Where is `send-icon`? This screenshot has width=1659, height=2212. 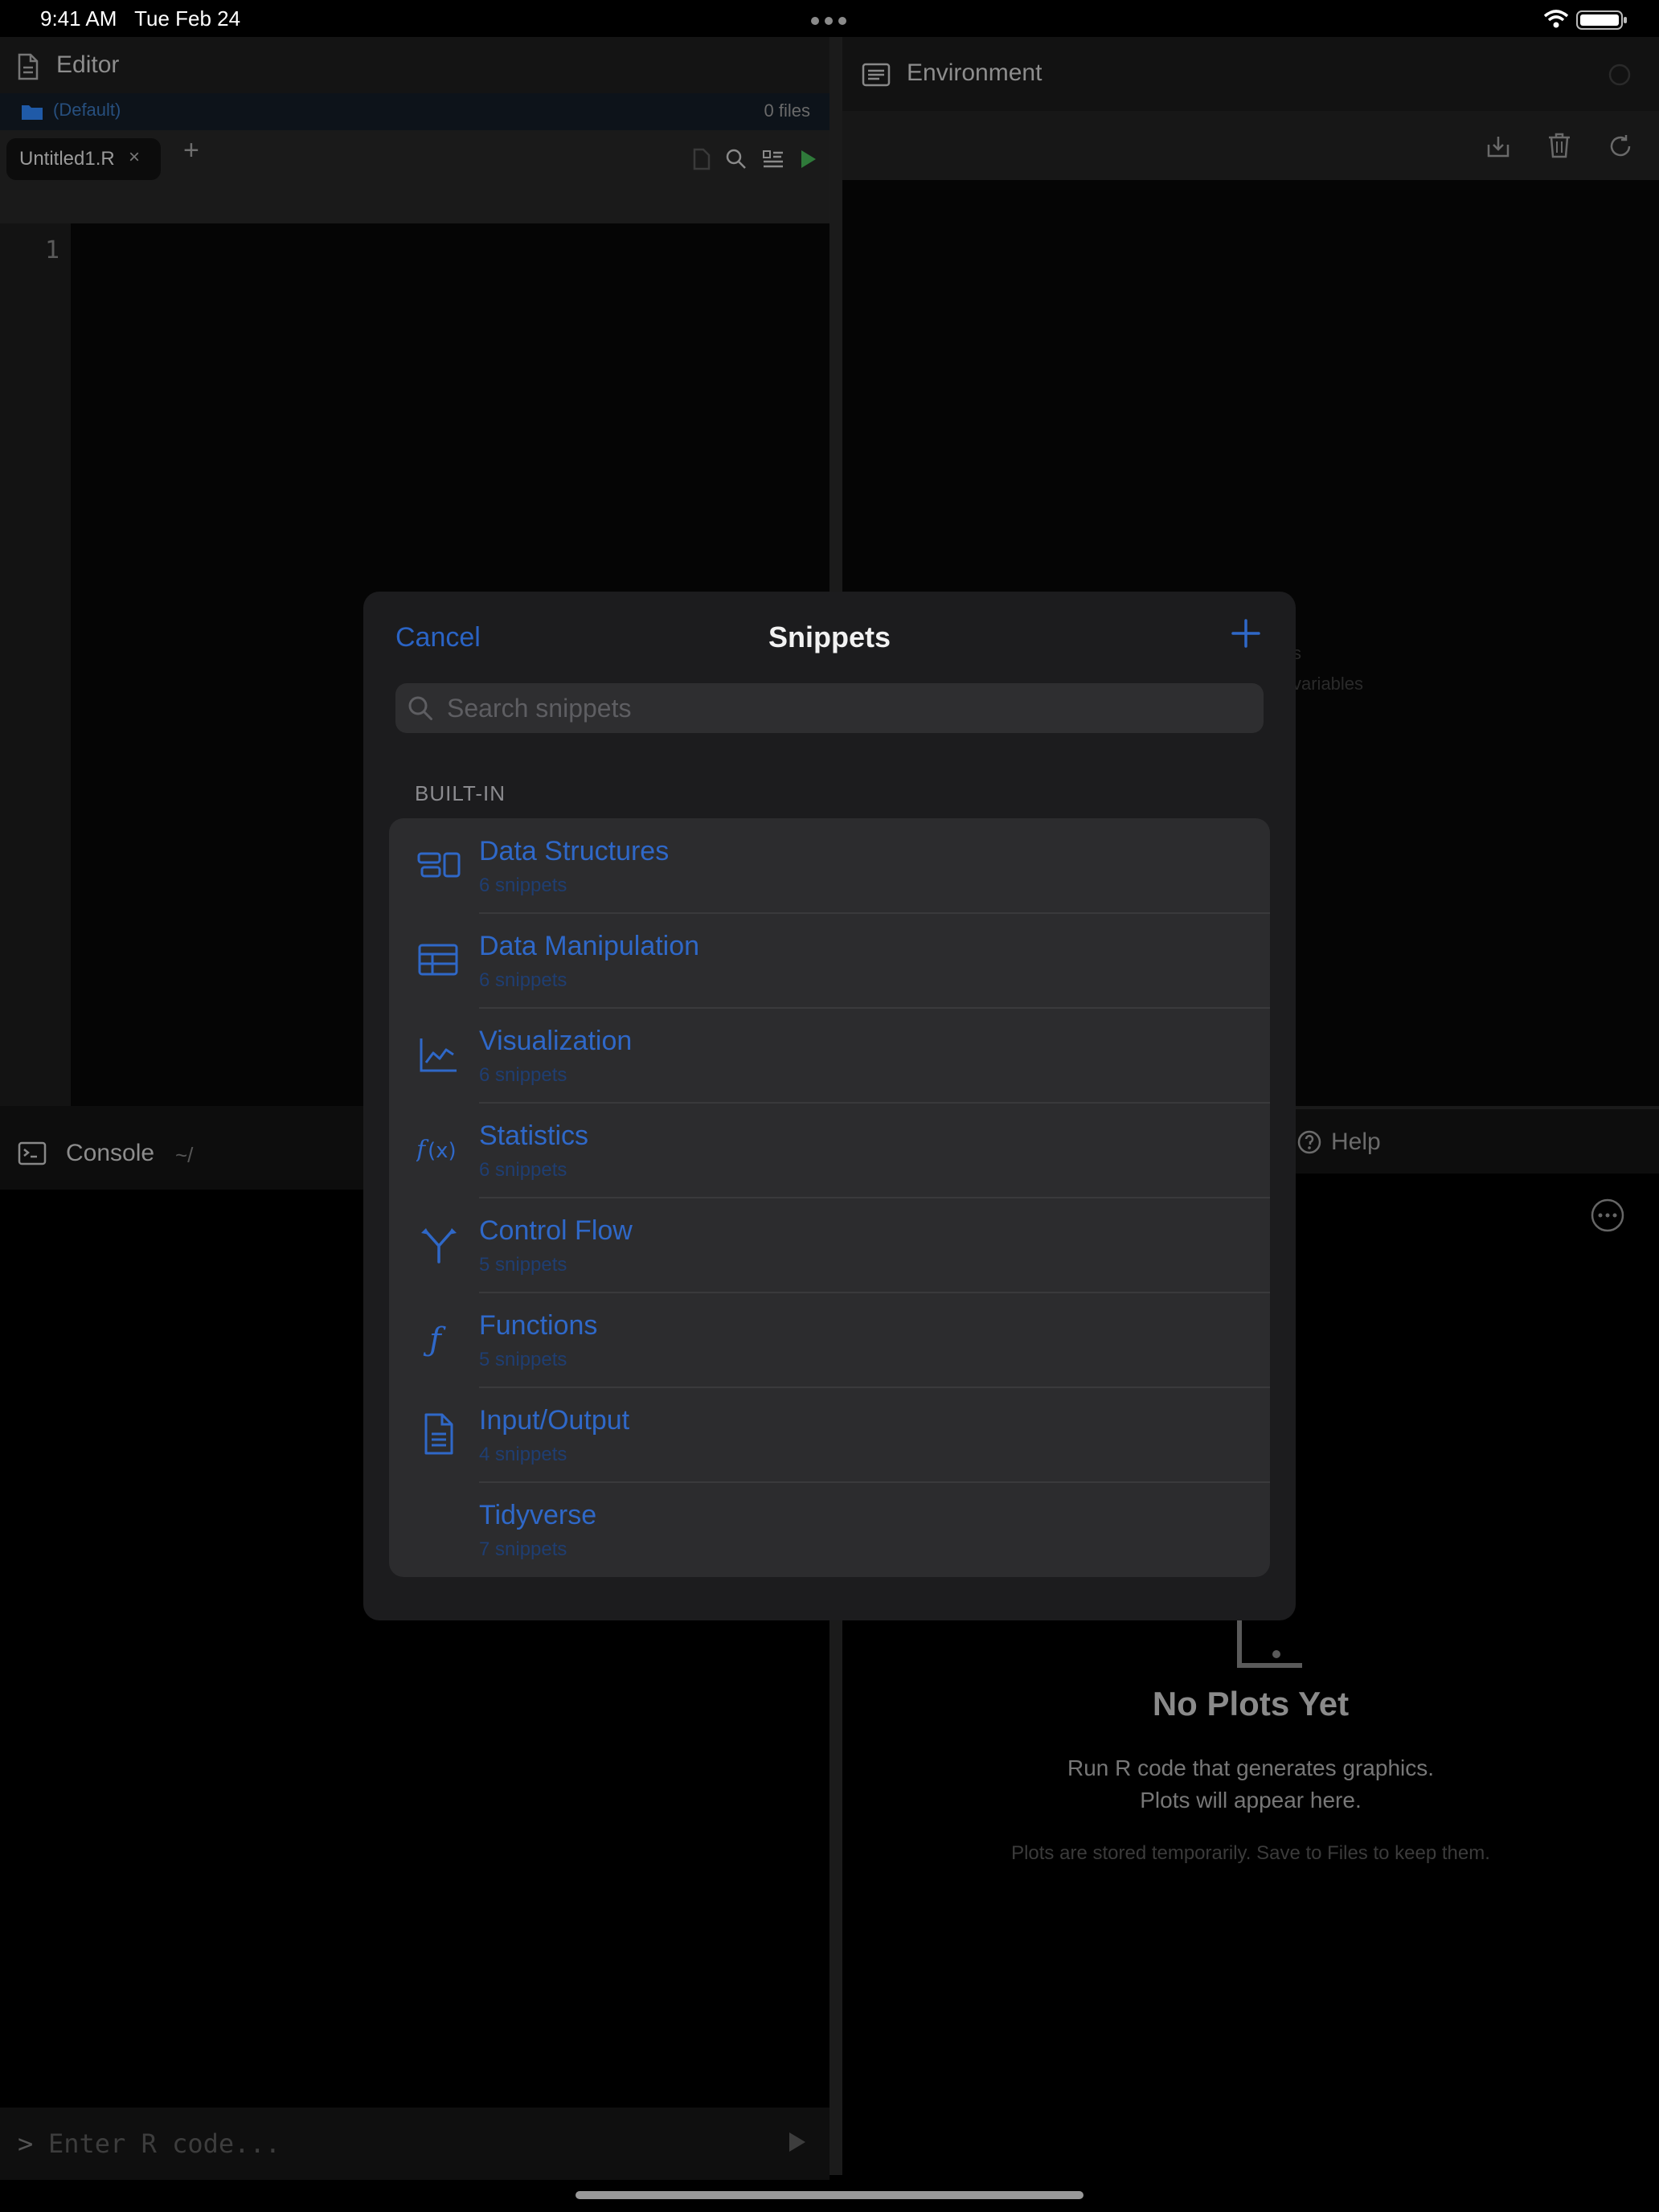 send-icon is located at coordinates (797, 2142).